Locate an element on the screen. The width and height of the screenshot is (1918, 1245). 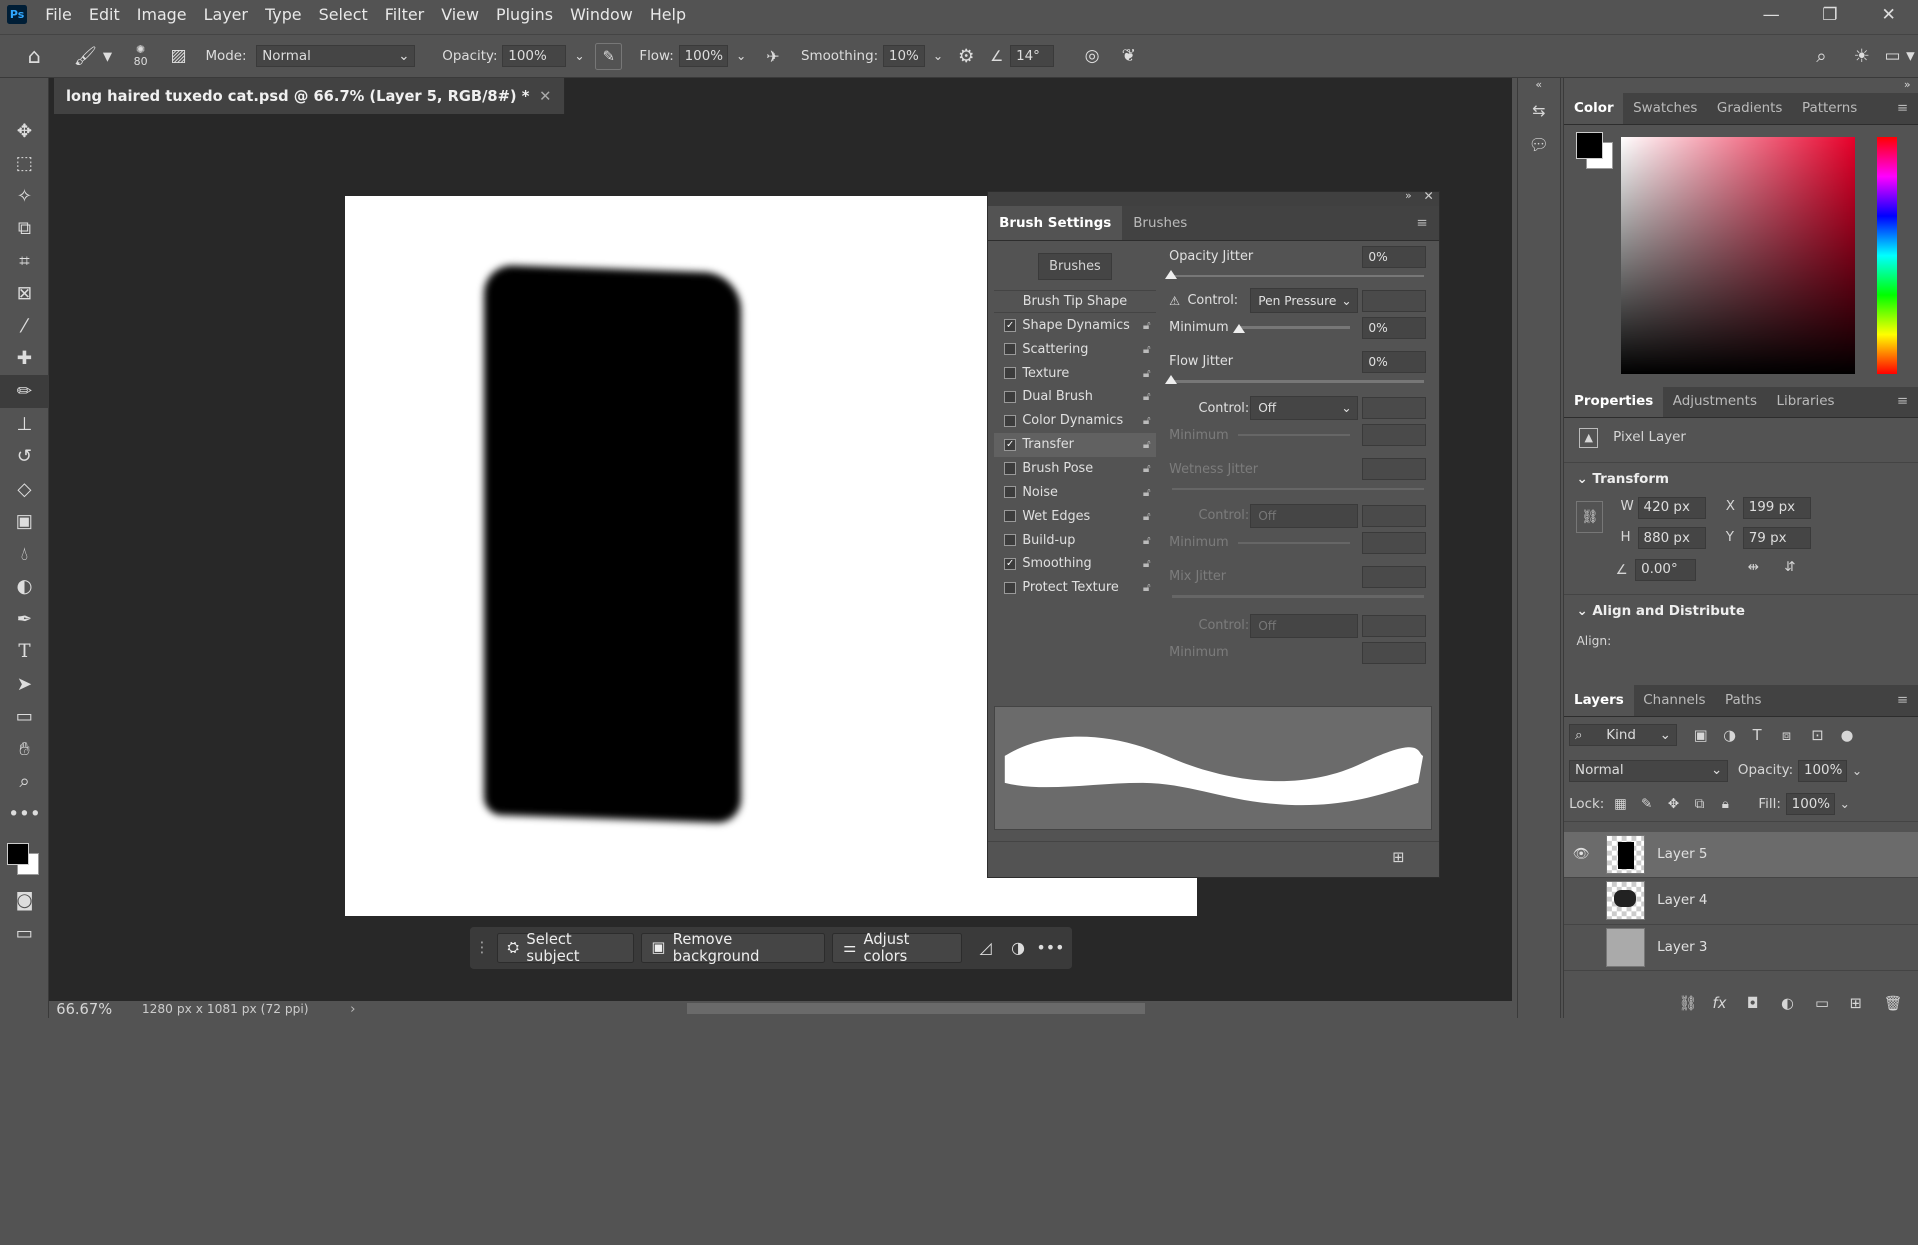
new-layer-icon: ⊞ is located at coordinates (1866, 1003).